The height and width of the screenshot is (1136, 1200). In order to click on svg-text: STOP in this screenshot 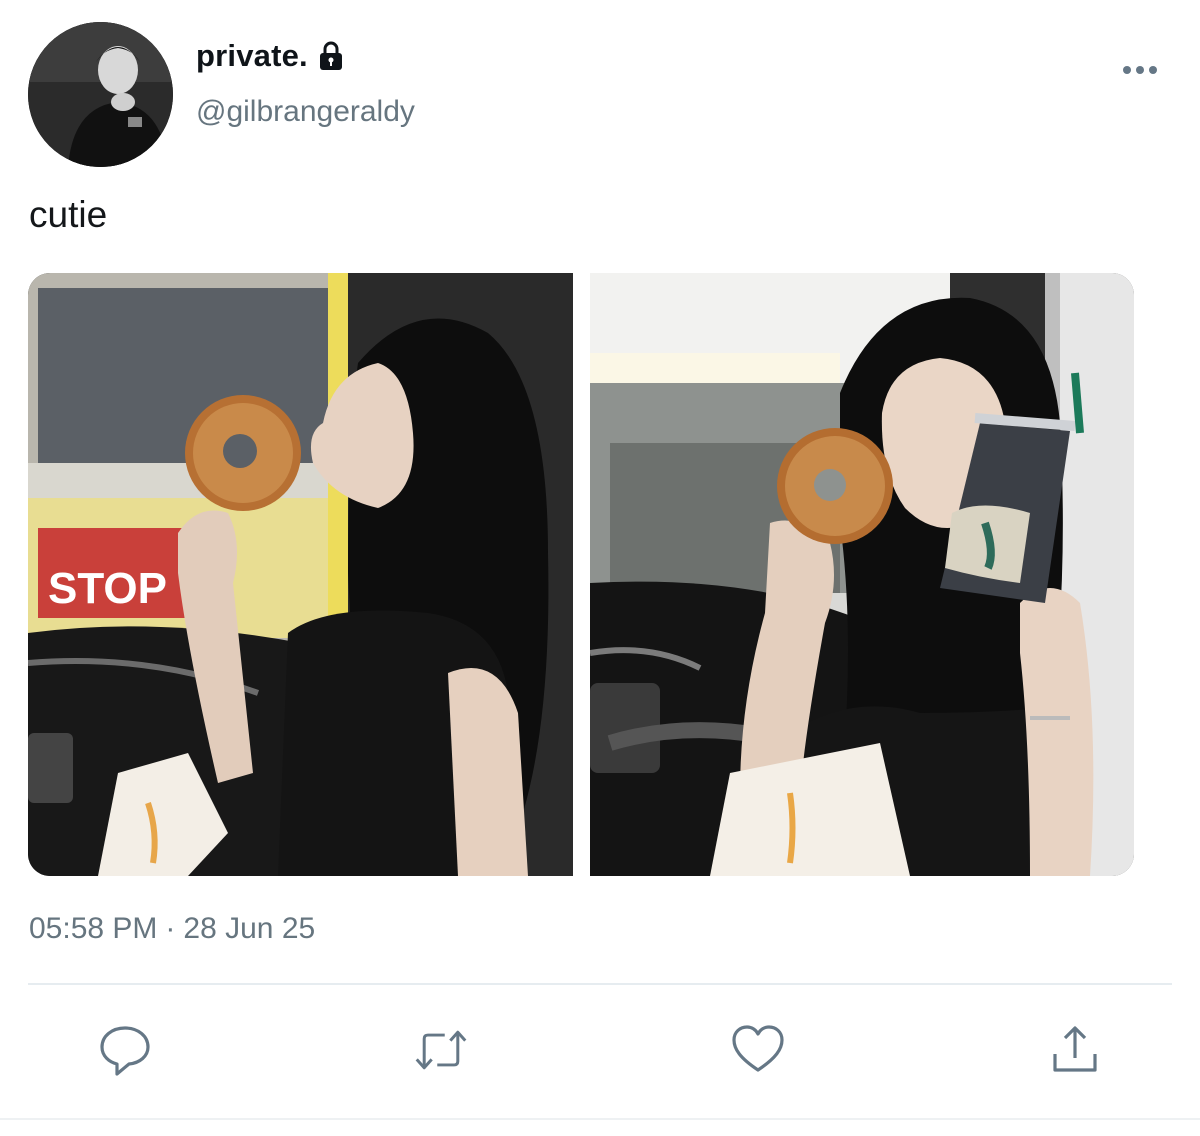, I will do `click(107, 588)`.